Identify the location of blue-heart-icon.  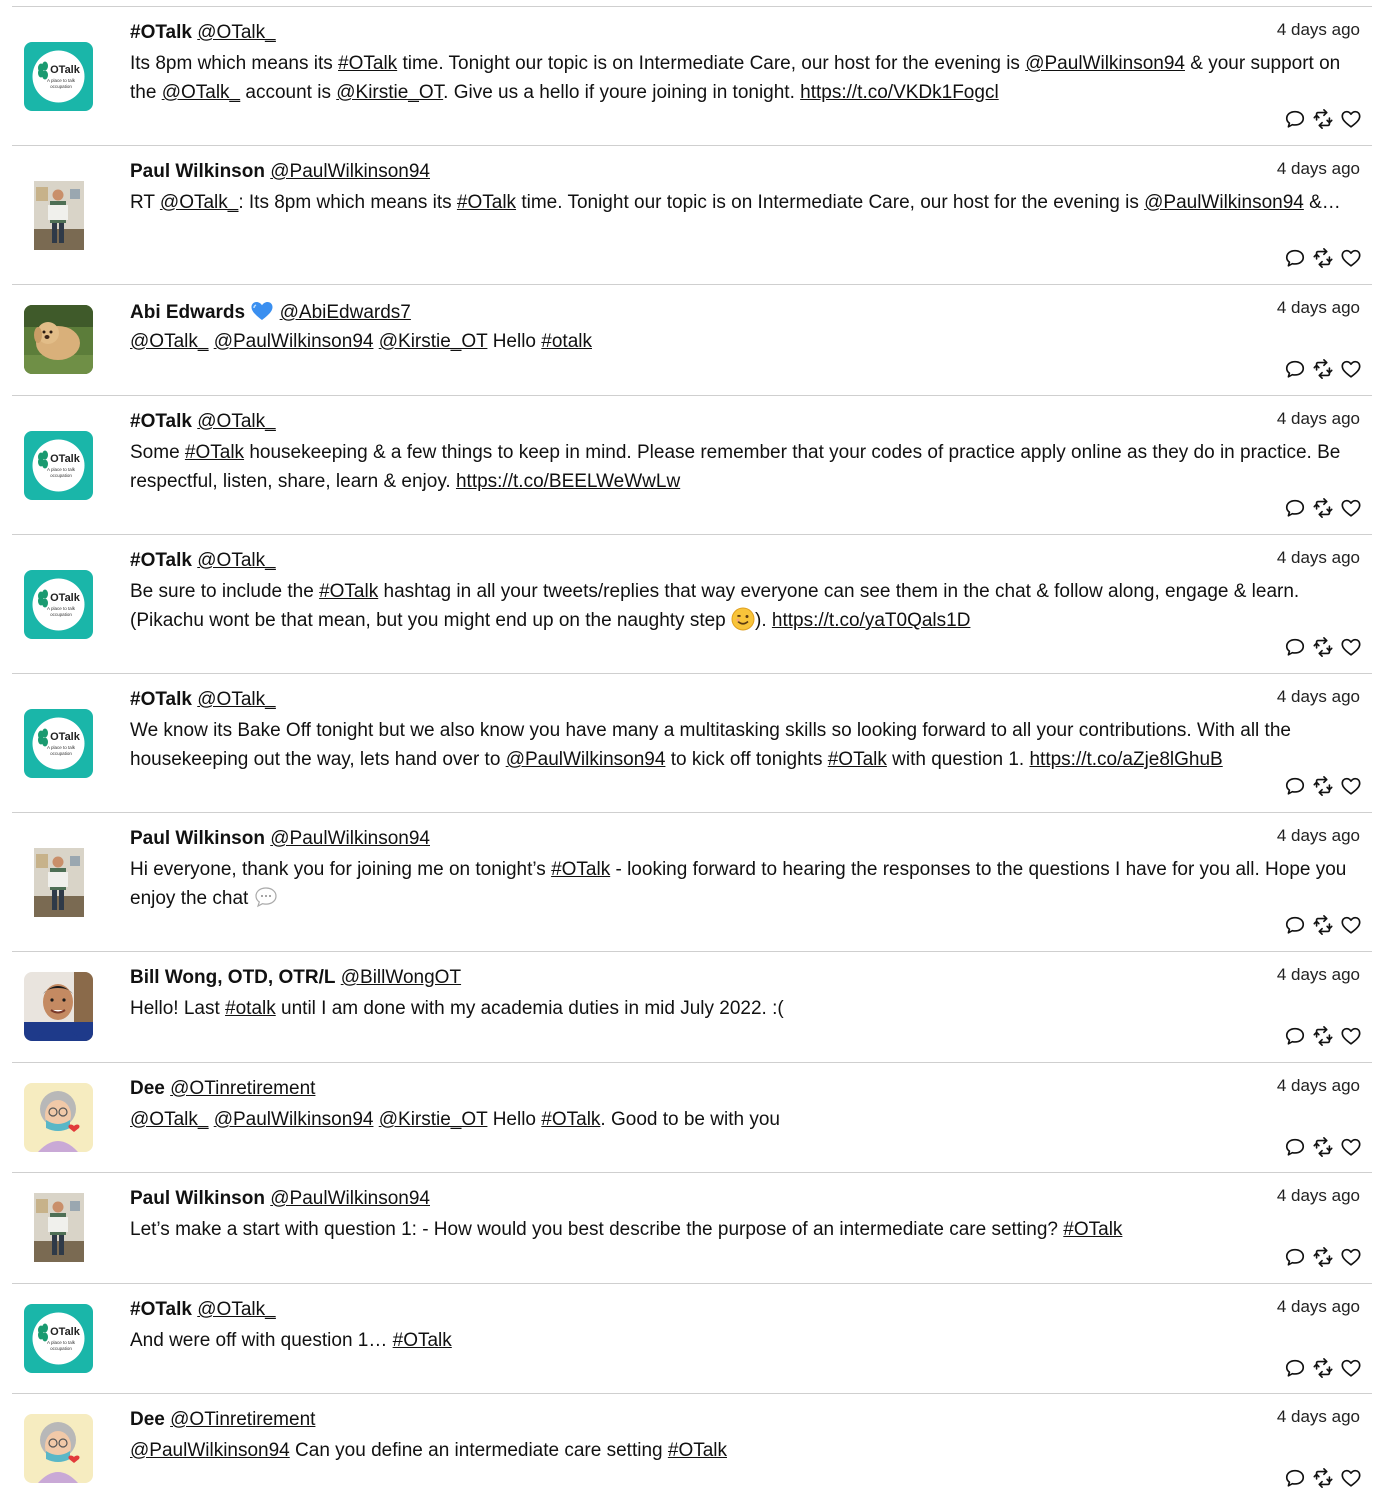
(262, 311).